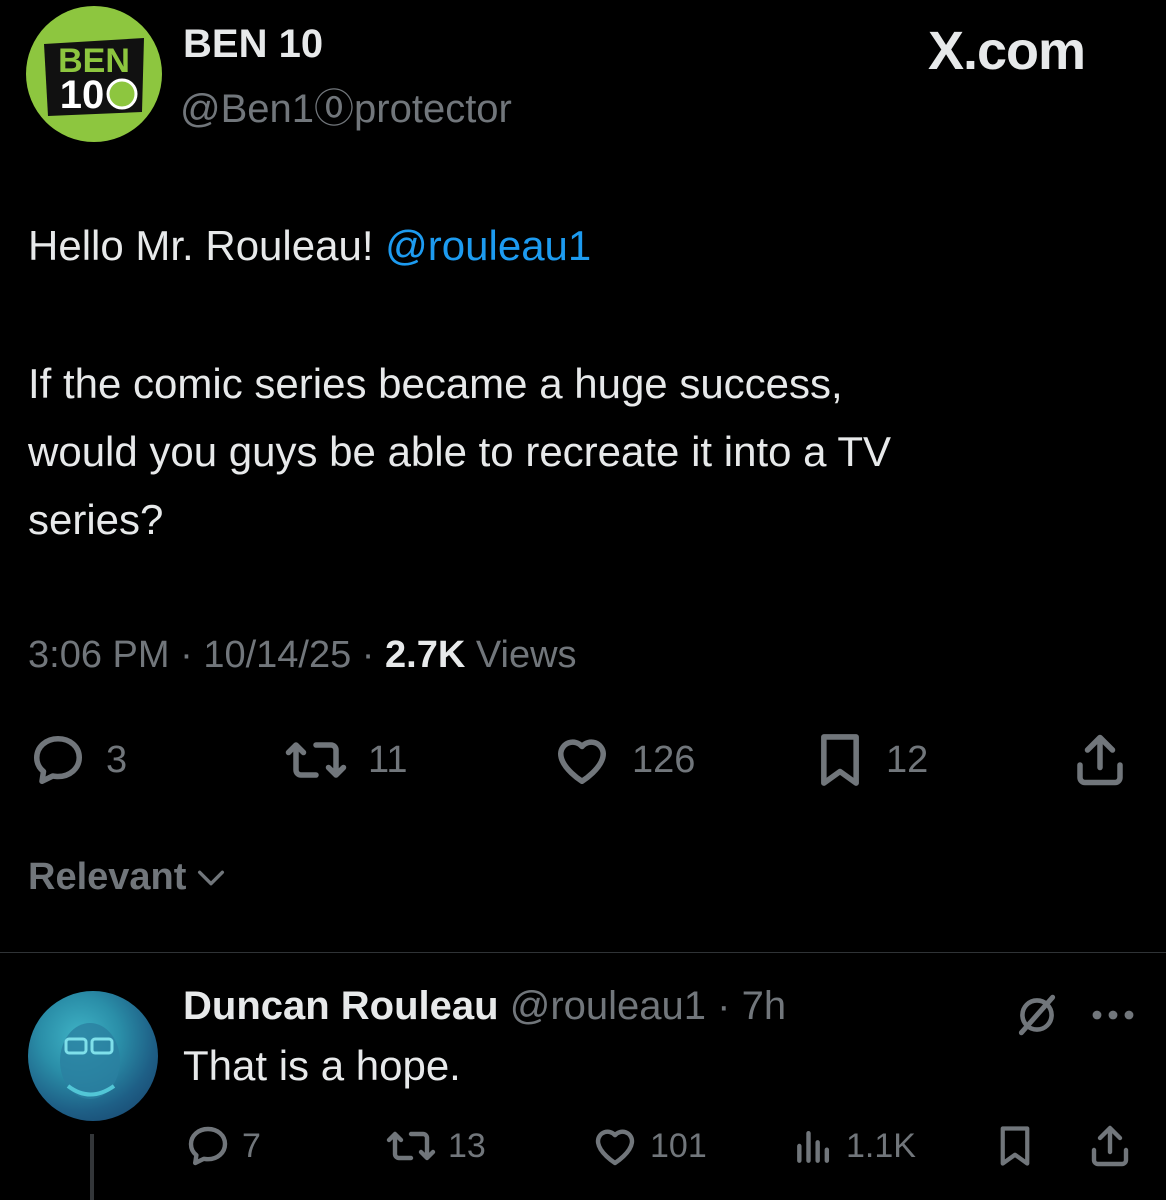  Describe the element at coordinates (107, 877) in the screenshot. I see `sort-label: Relevant` at that location.